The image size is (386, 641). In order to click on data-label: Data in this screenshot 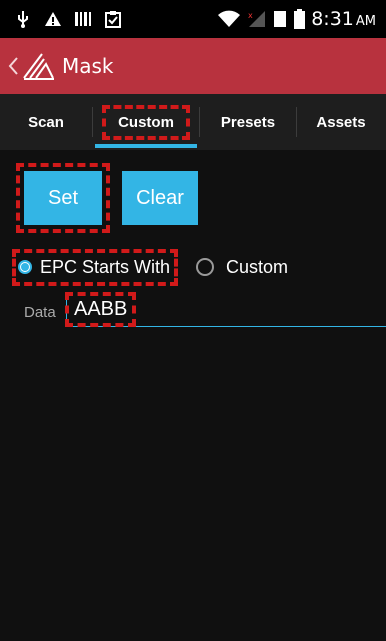, I will do `click(40, 312)`.